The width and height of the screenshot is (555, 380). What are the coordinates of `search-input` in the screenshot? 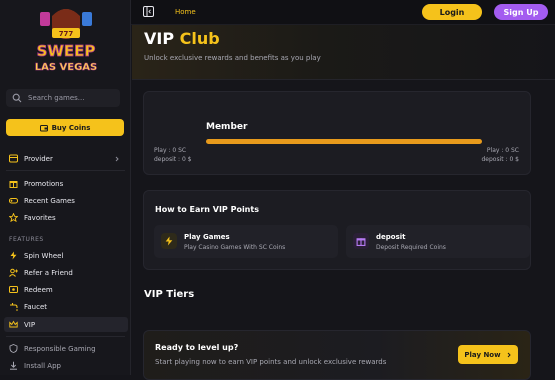 It's located at (68, 98).